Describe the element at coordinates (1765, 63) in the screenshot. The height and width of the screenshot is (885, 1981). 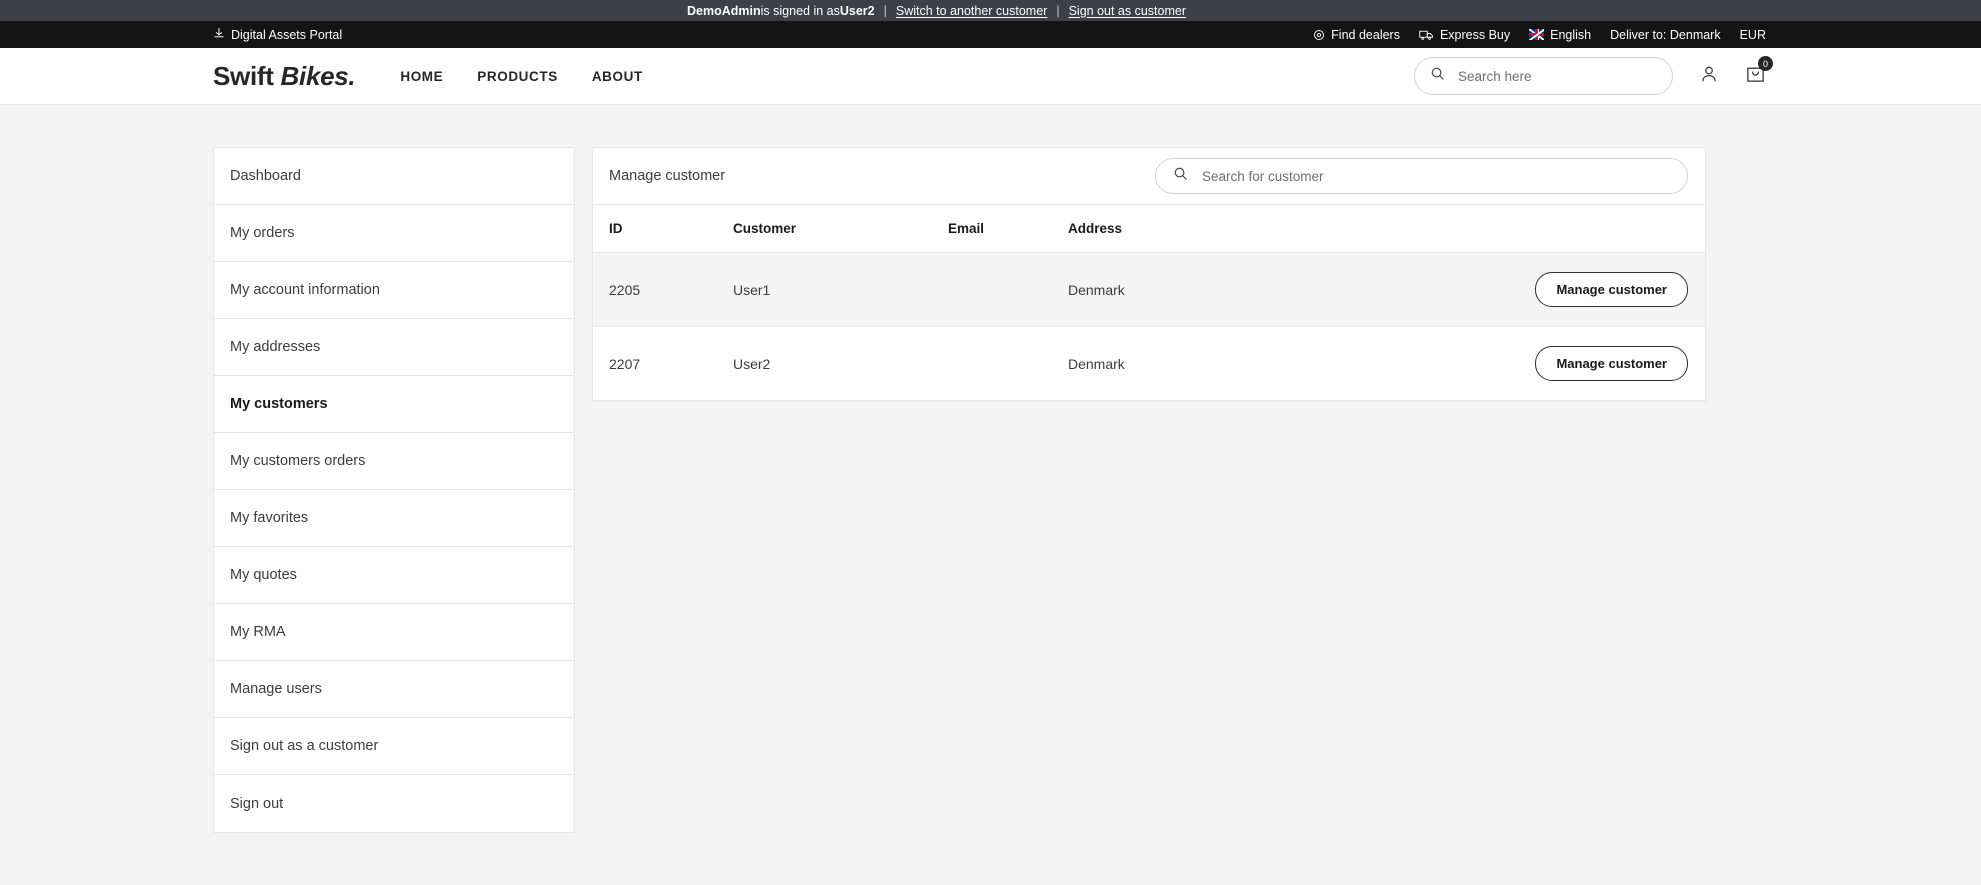
I see `cart-count-badge: 0` at that location.